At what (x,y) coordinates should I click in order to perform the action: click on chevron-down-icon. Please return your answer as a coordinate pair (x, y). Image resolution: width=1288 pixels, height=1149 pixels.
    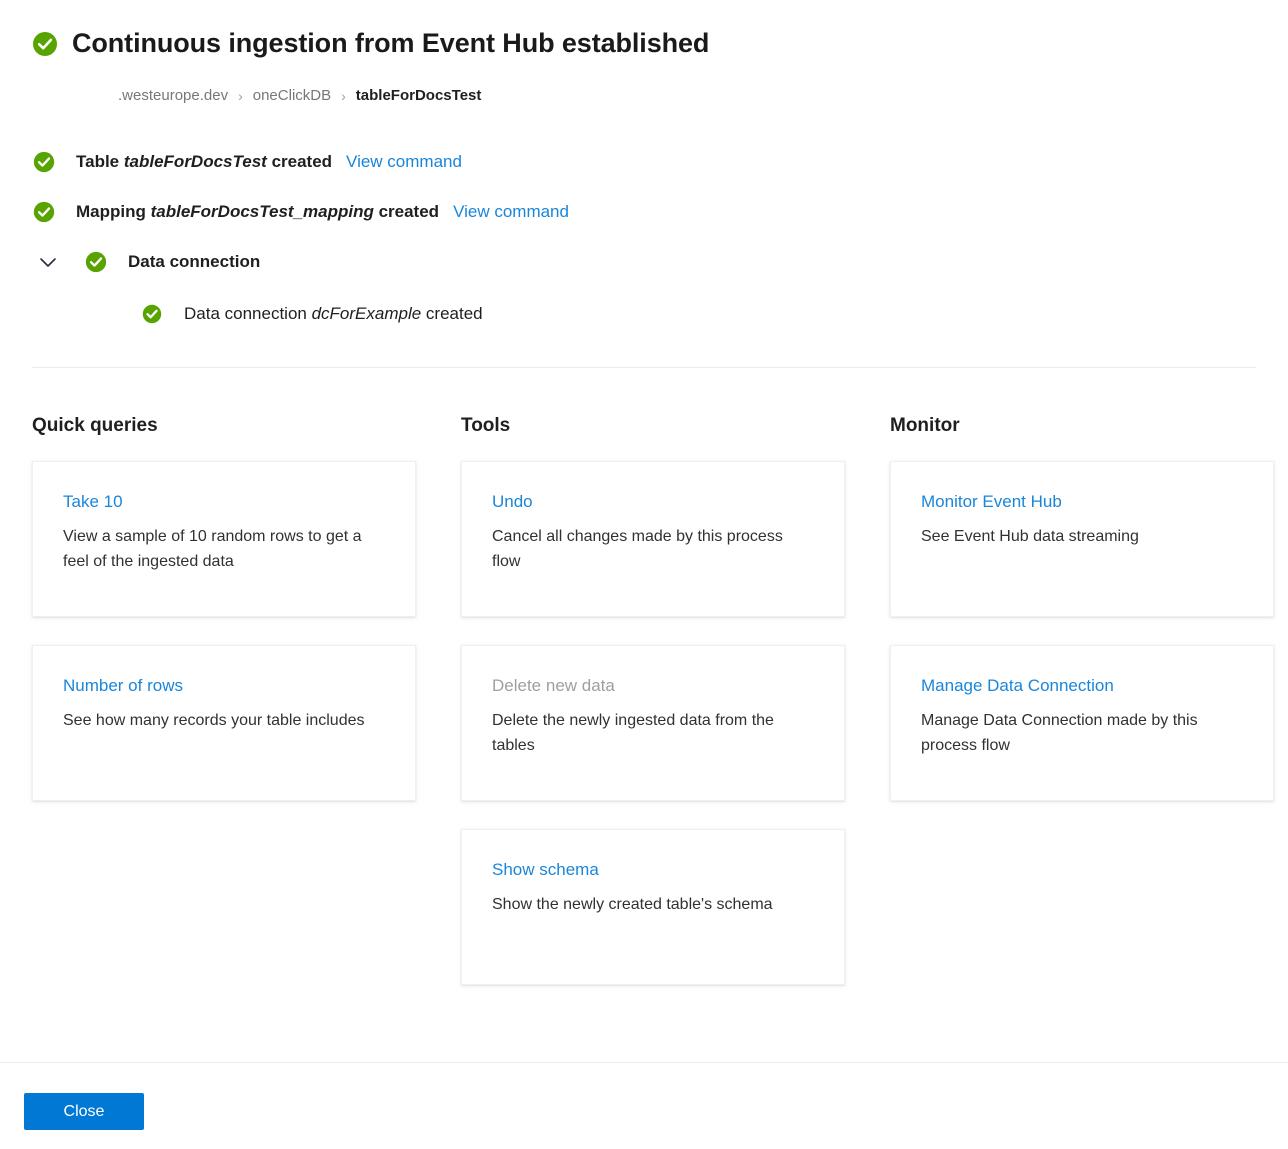
    Looking at the image, I should click on (48, 262).